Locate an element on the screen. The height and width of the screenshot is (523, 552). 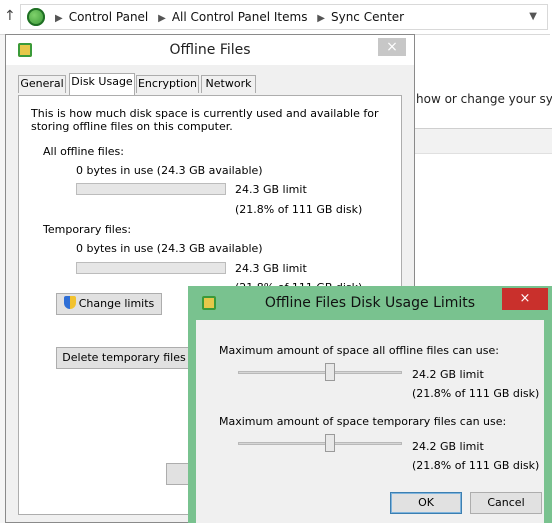
cancel-button: Cancel is located at coordinates (506, 503).